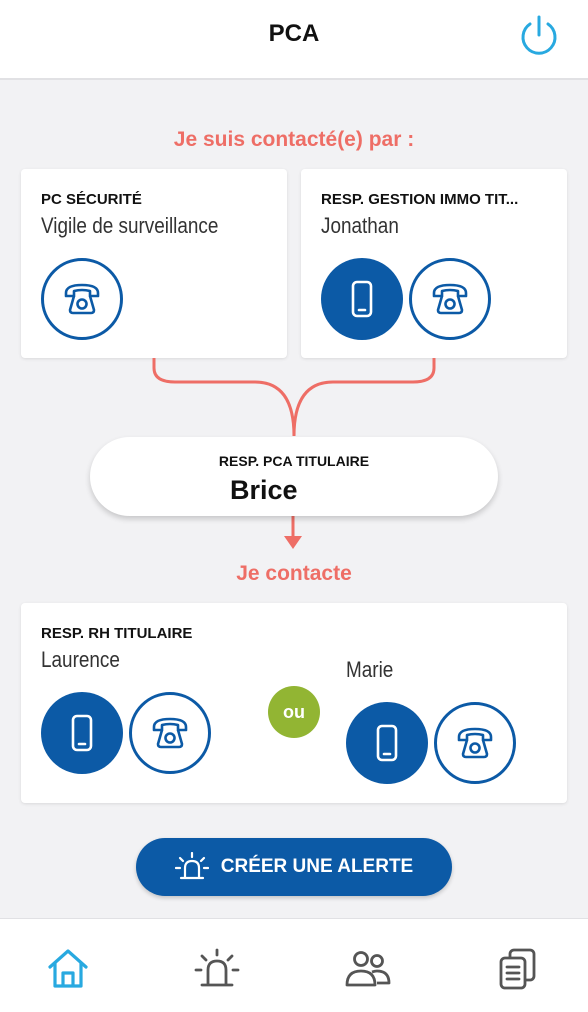  I want to click on home-icon, so click(68, 969).